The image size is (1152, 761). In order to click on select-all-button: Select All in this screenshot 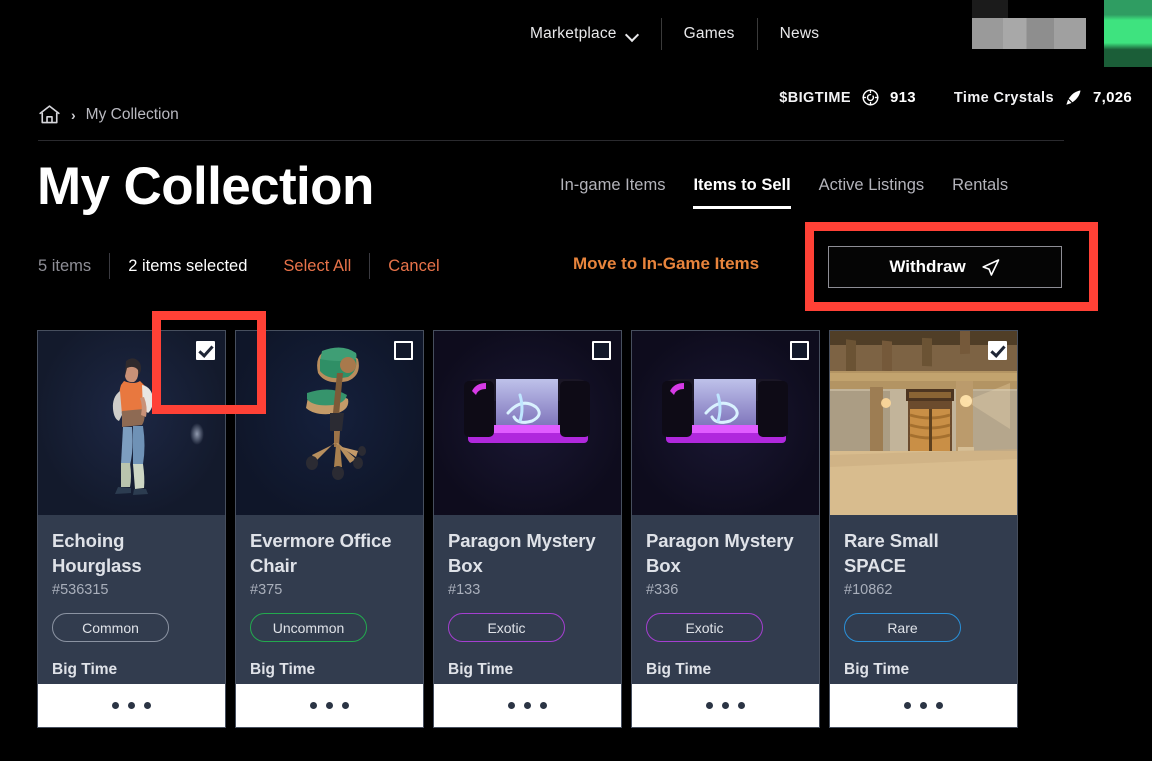, I will do `click(317, 266)`.